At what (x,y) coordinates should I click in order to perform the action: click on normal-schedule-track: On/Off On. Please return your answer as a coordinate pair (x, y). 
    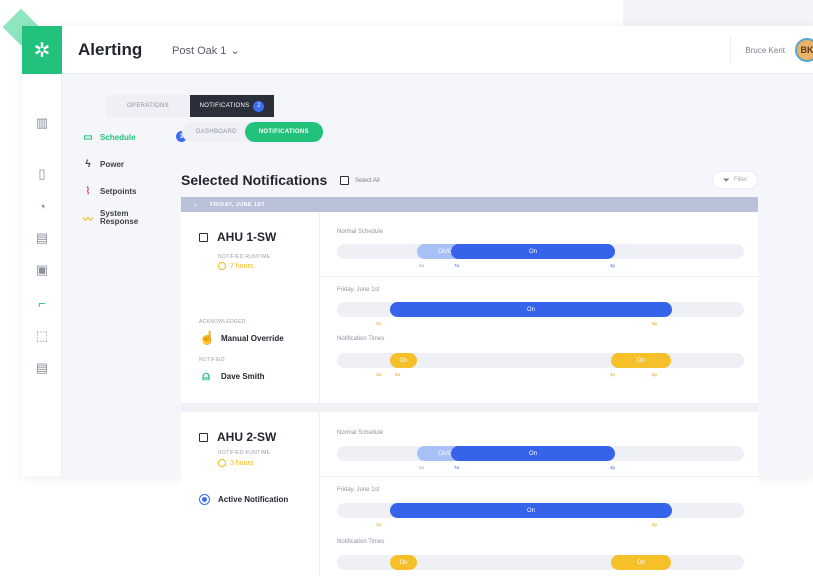
    Looking at the image, I should click on (540, 453).